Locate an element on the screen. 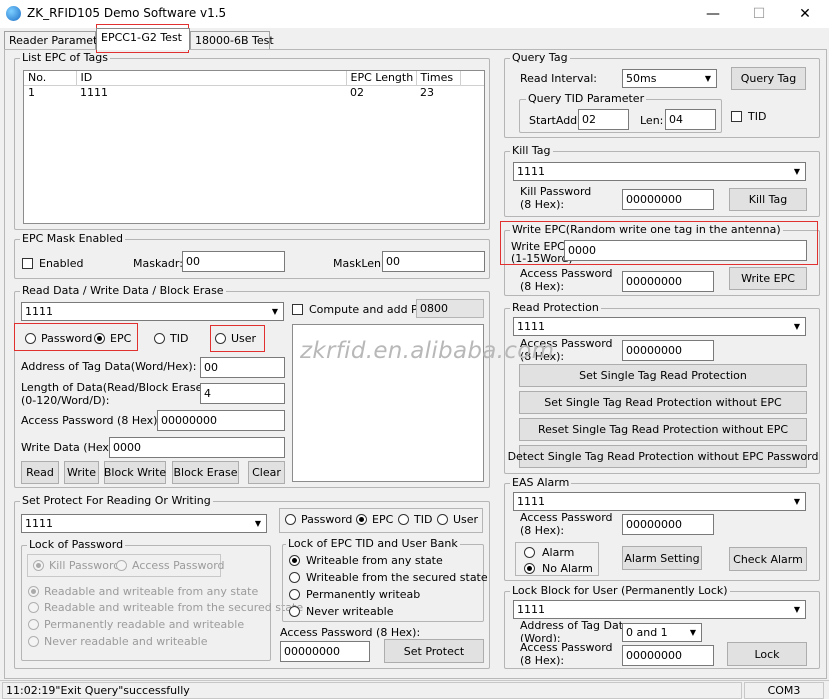 This screenshot has width=829, height=699. table-row: 1 1111 02 23 is located at coordinates (254, 92).